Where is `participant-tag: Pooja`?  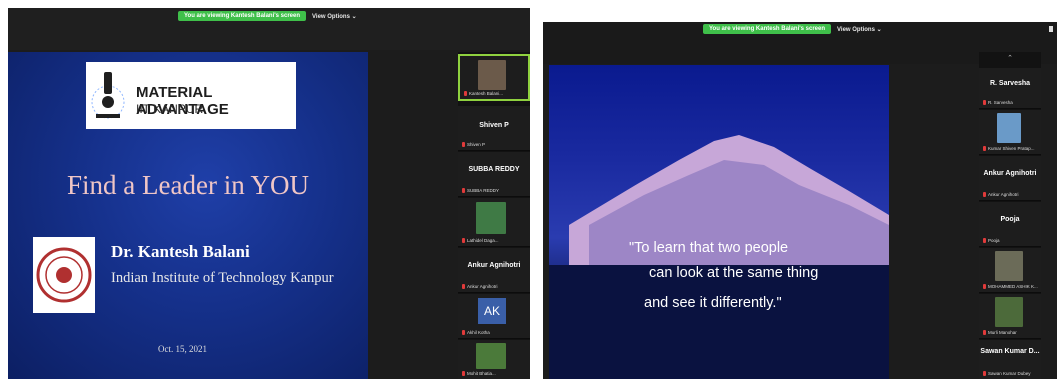
participant-tag: Pooja is located at coordinates (991, 240).